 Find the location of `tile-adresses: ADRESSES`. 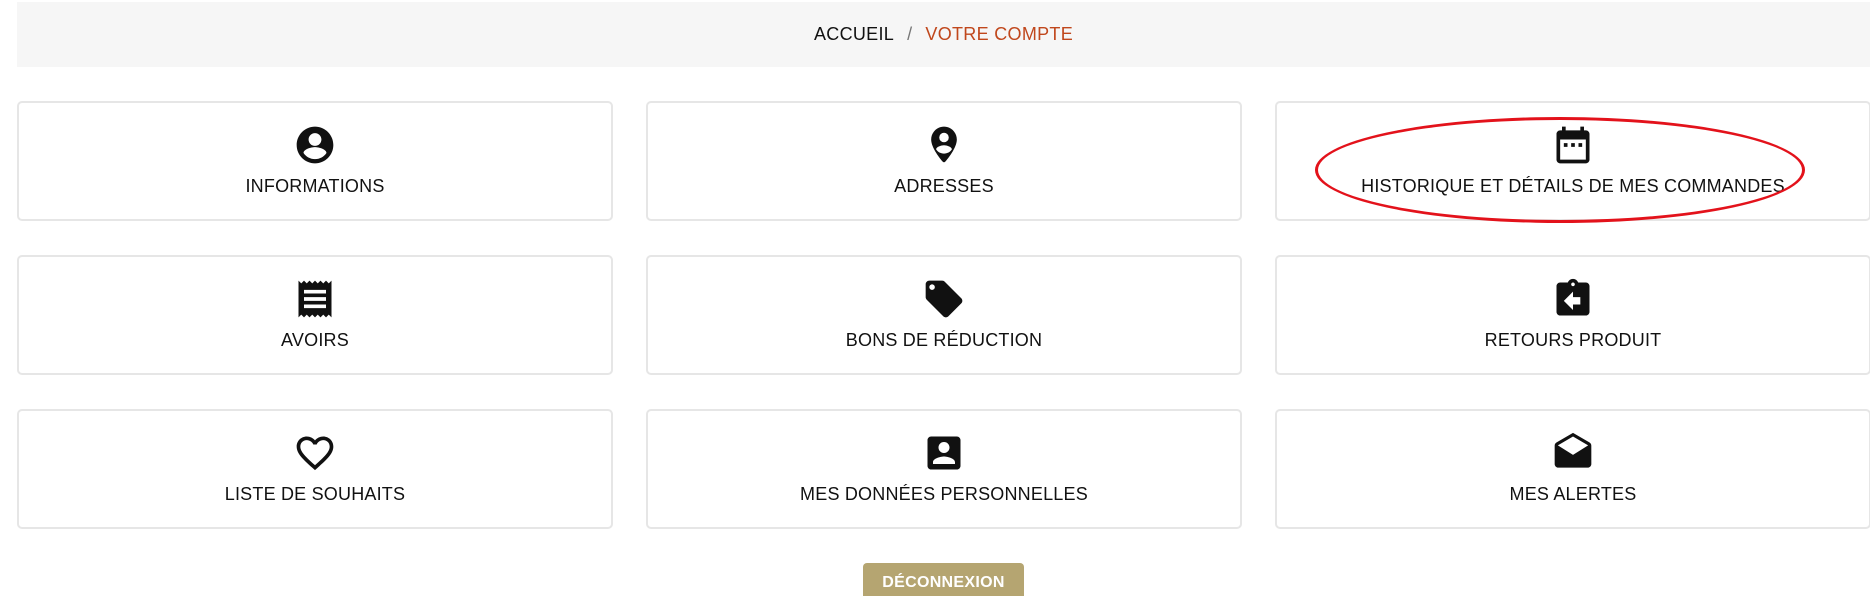

tile-adresses: ADRESSES is located at coordinates (944, 161).